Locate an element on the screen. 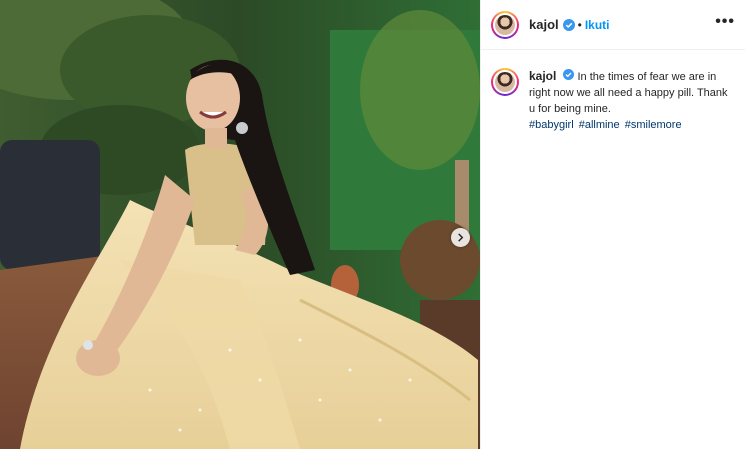 The height and width of the screenshot is (449, 745). avatar is located at coordinates (505, 24).